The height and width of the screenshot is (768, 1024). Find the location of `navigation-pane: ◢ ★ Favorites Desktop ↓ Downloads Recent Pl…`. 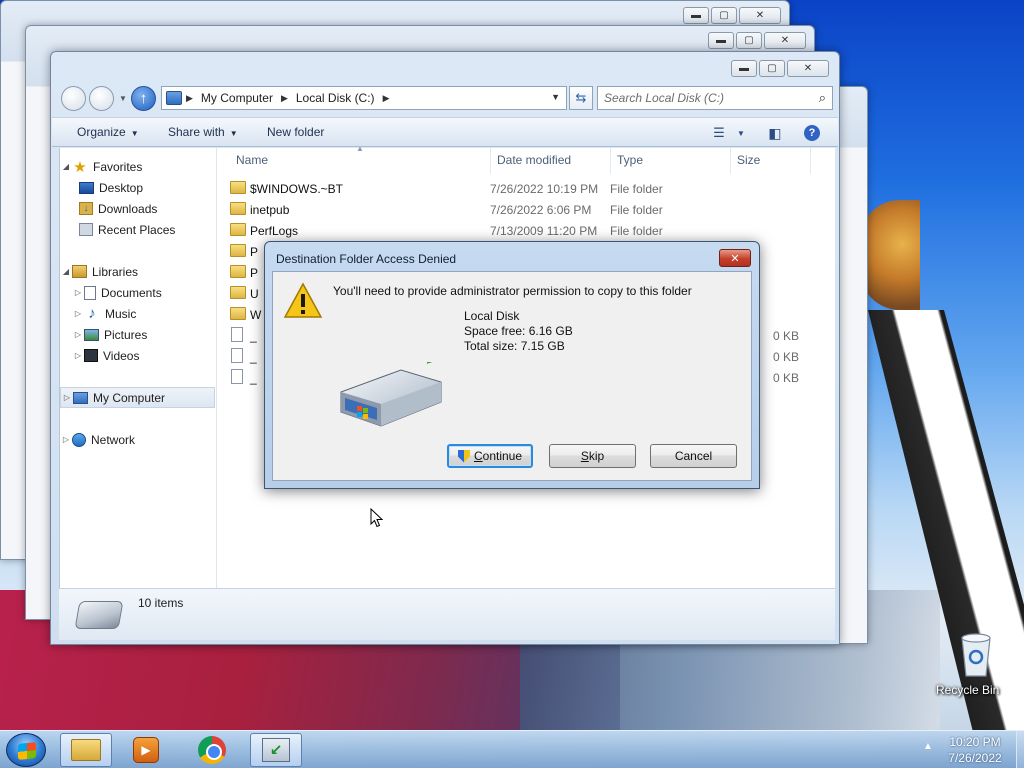

navigation-pane: ◢ ★ Favorites Desktop ↓ Downloads Recent Pl… is located at coordinates (138, 368).